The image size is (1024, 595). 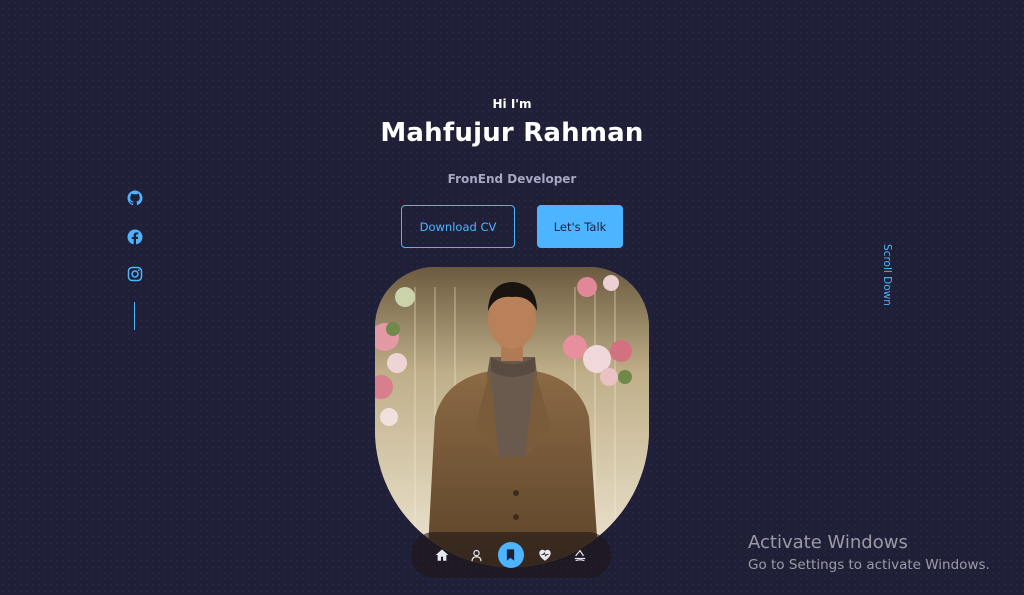 I want to click on heart-icon, so click(x=545, y=555).